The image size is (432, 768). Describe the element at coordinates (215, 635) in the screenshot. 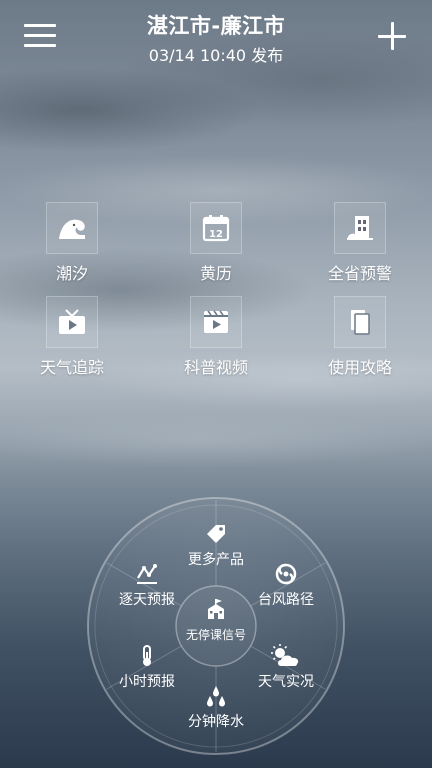

I see `wheel-school-closure-label: 无停课信号` at that location.